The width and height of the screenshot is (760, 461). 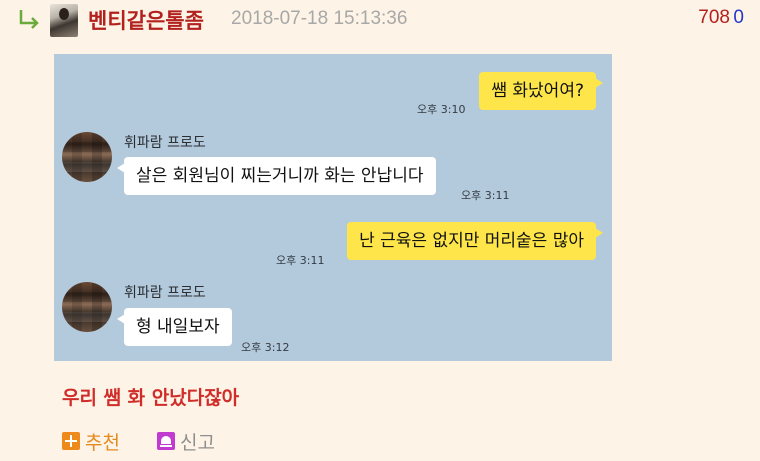 What do you see at coordinates (276, 176) in the screenshot?
I see `chat-bubble-theirs: 살은 회원님이 찌는거니까 화는 안납니다` at bounding box center [276, 176].